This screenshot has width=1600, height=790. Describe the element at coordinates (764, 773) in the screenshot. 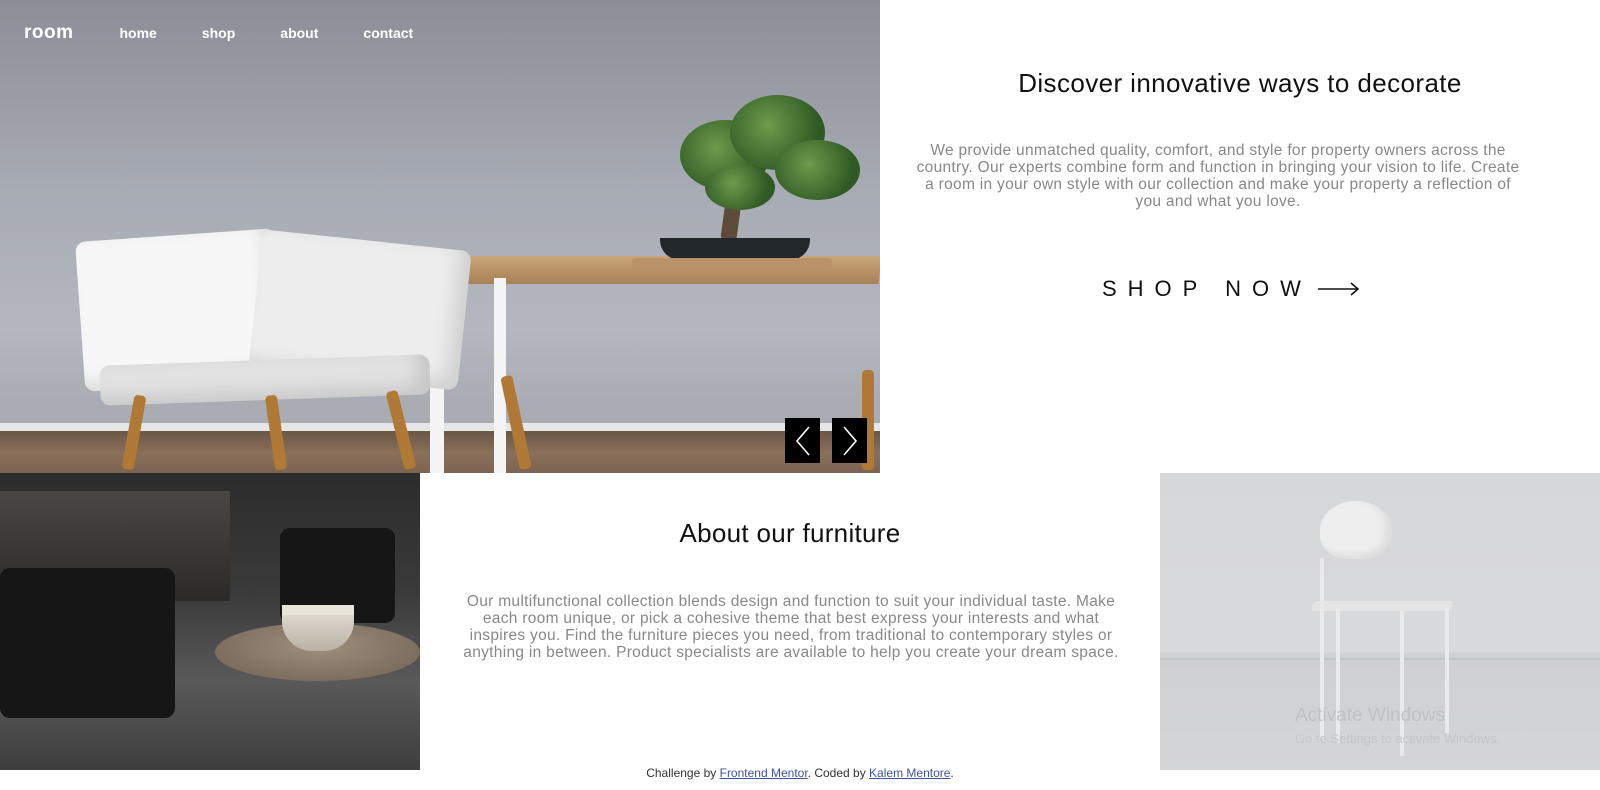

I see `frontend-mentor-link: Frontend Mentor` at that location.